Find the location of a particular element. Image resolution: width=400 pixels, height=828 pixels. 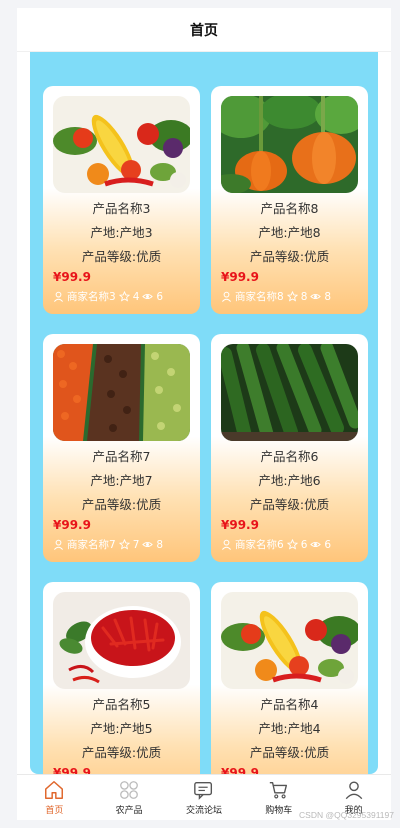

favorite-count: 6 is located at coordinates (304, 544).